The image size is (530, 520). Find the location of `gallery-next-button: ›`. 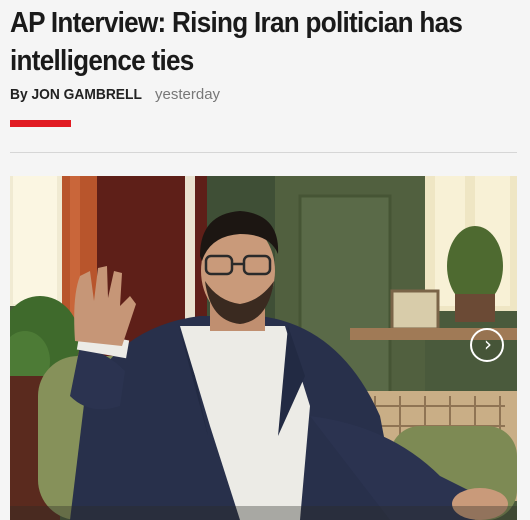

gallery-next-button: › is located at coordinates (487, 345).